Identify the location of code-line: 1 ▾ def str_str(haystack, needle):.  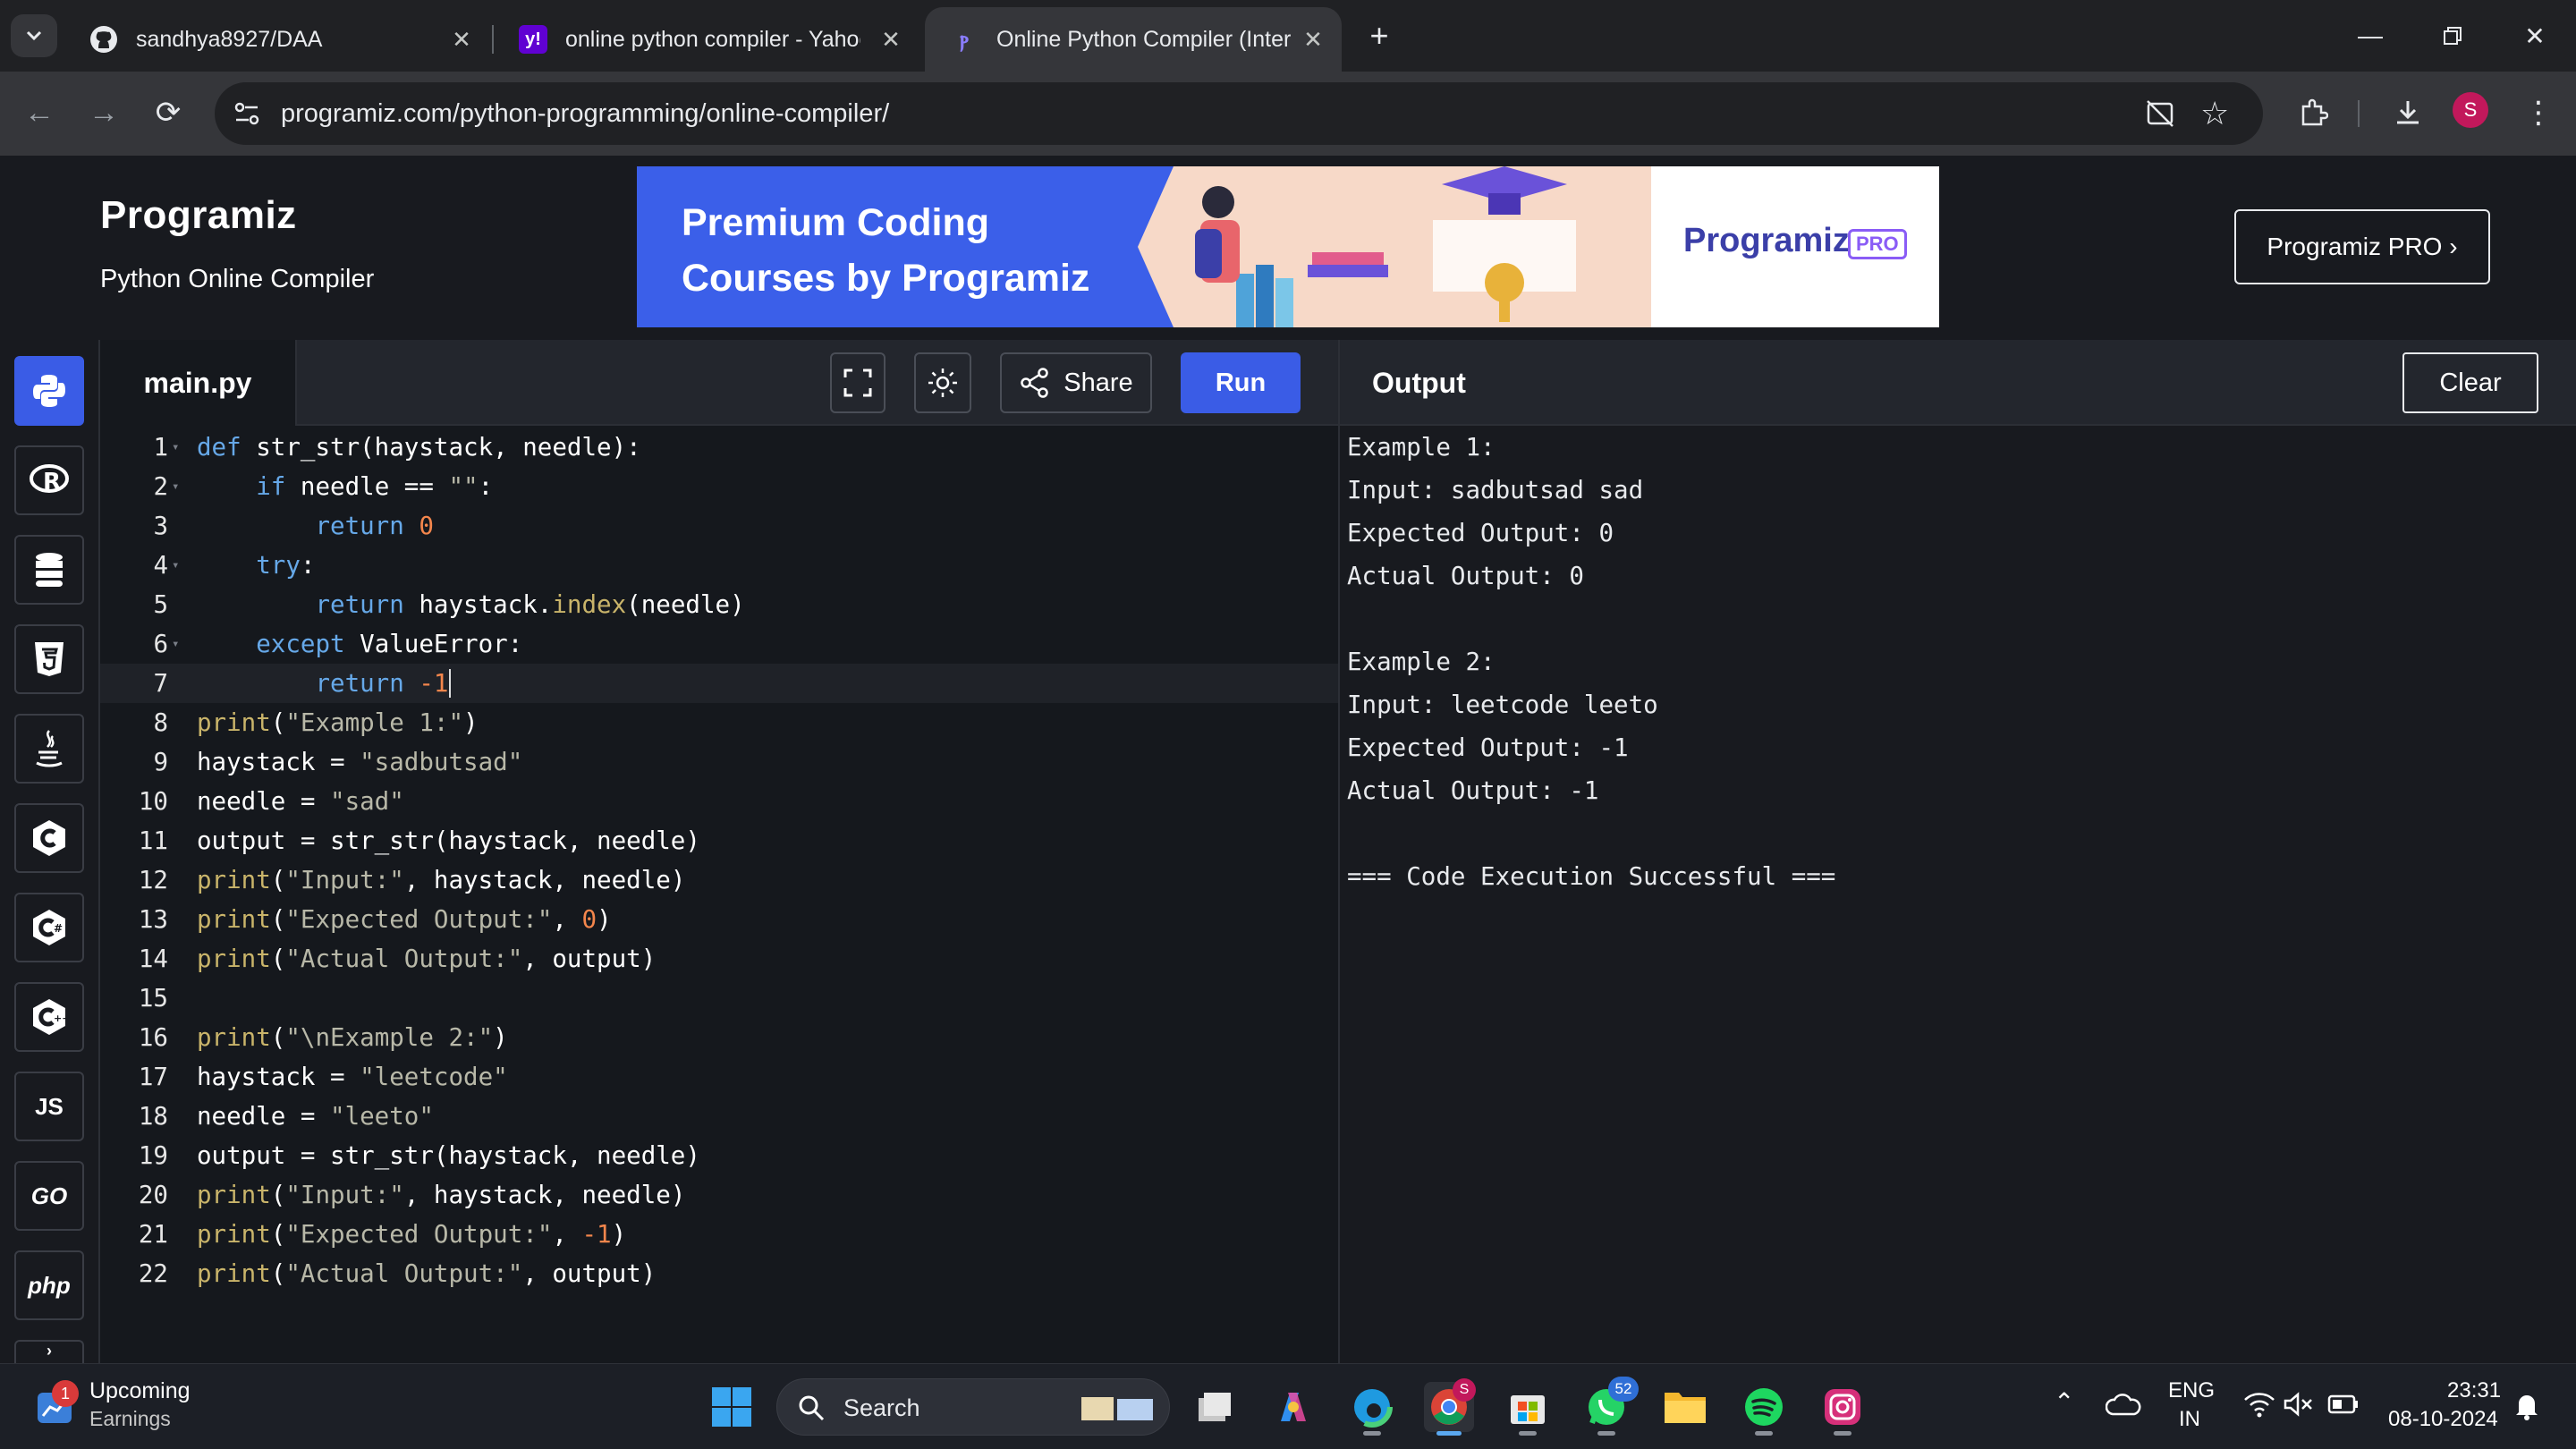
(719, 447).